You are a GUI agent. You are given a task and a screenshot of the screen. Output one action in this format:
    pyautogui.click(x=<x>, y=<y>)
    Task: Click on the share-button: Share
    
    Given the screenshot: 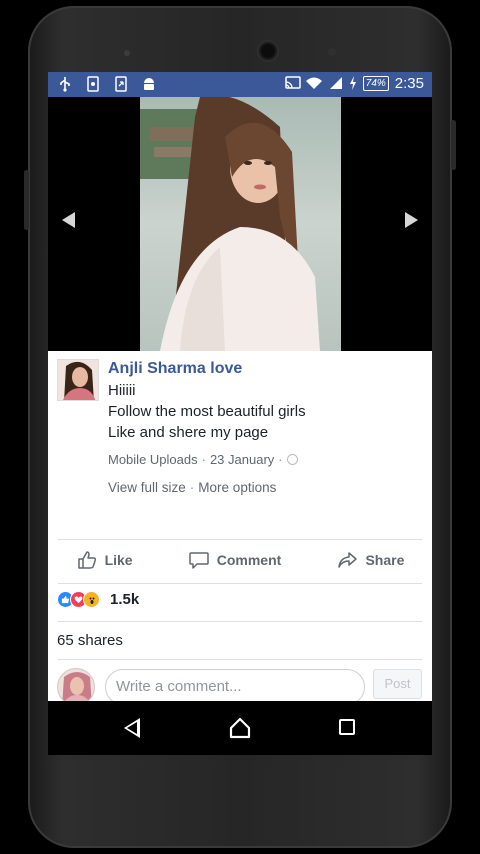 What is the action you would take?
    pyautogui.click(x=370, y=560)
    